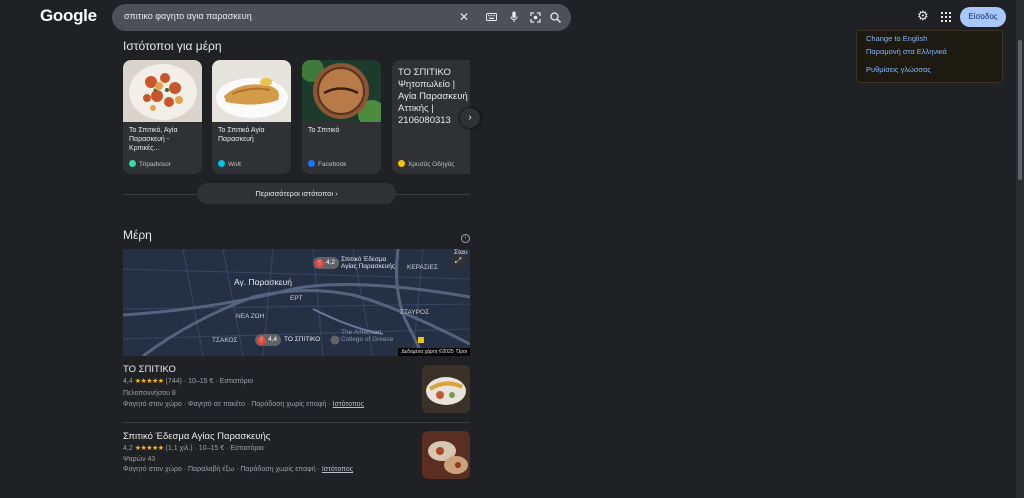 The width and height of the screenshot is (1024, 498). Describe the element at coordinates (324, 130) in the screenshot. I see `card-title: Το Σπιτικό` at that location.